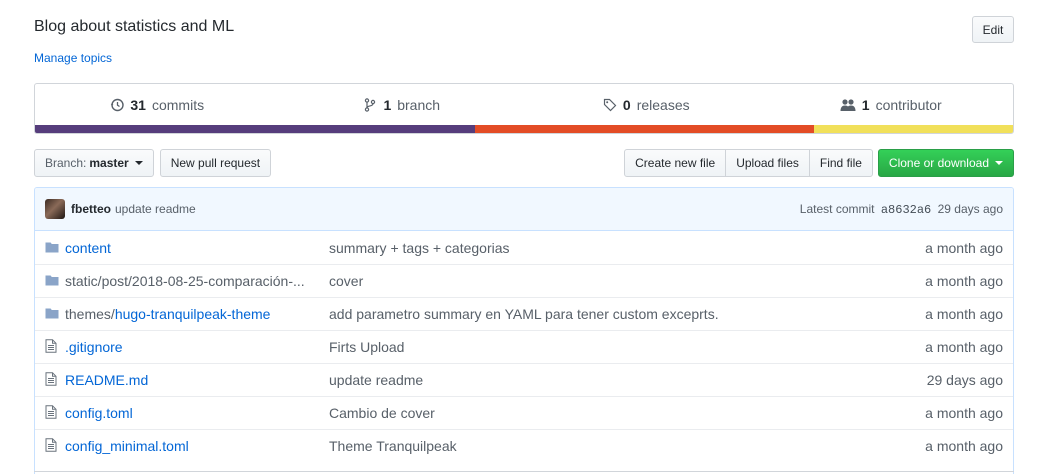  I want to click on commits-summary: 31 commits, so click(157, 104).